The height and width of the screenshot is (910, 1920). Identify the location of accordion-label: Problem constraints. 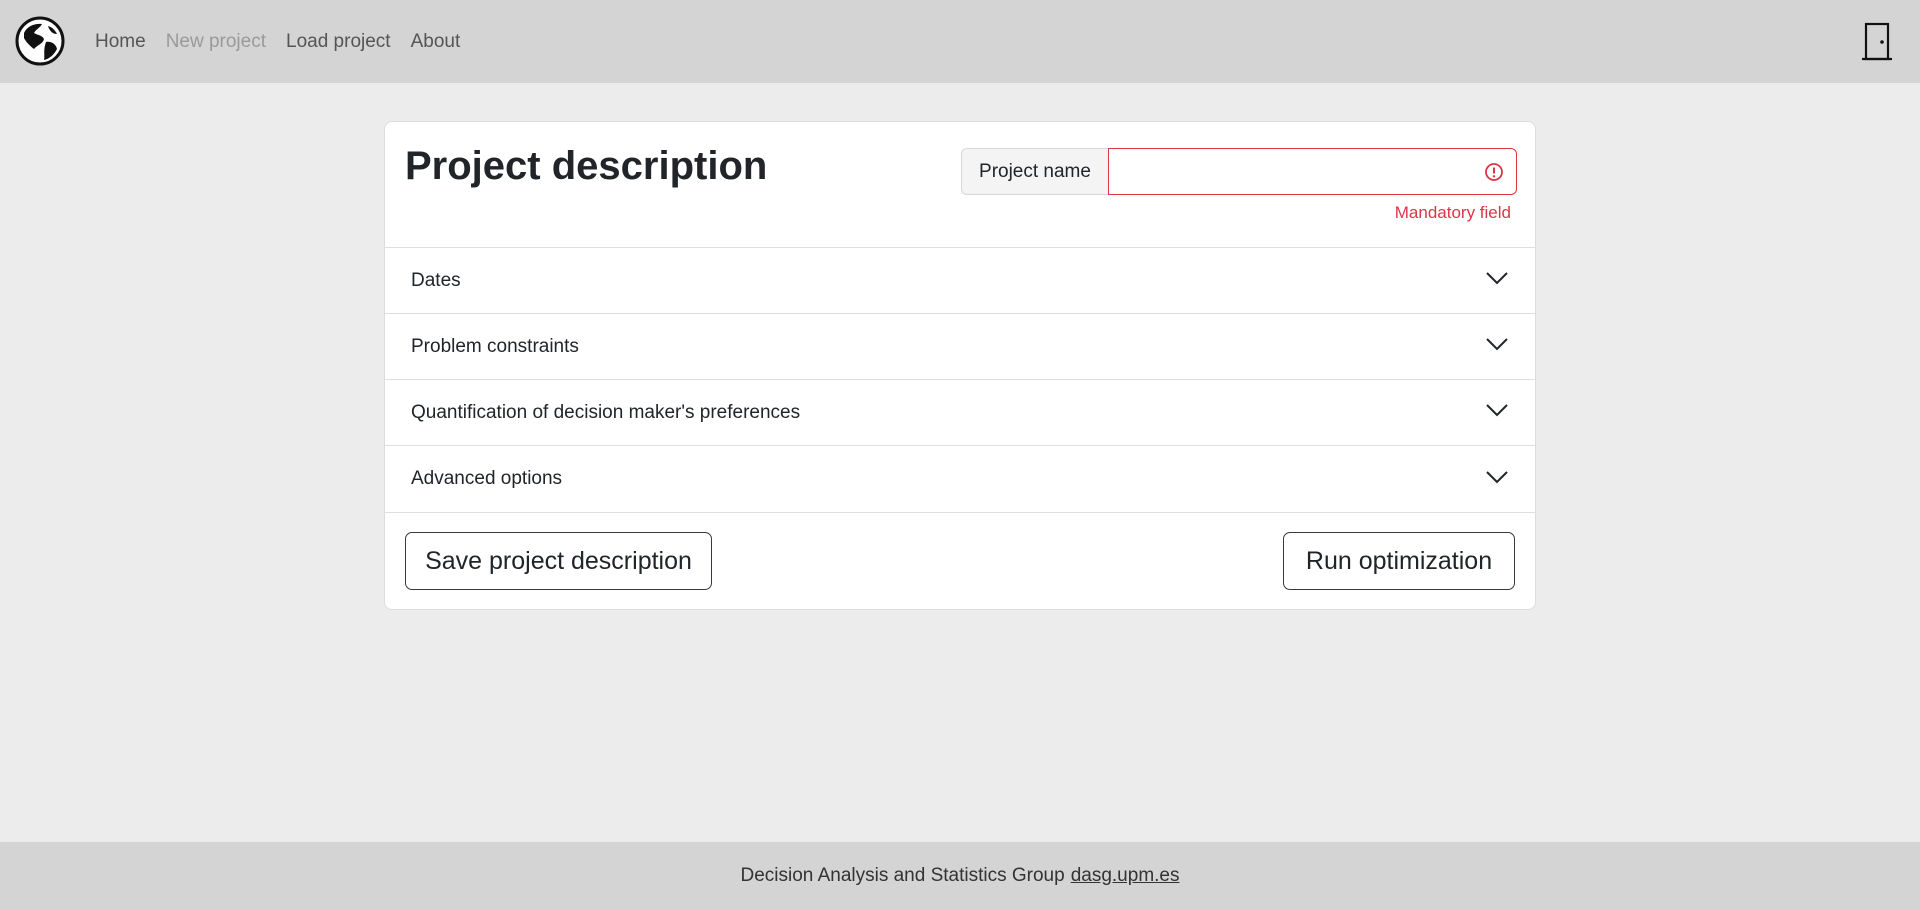
(495, 346).